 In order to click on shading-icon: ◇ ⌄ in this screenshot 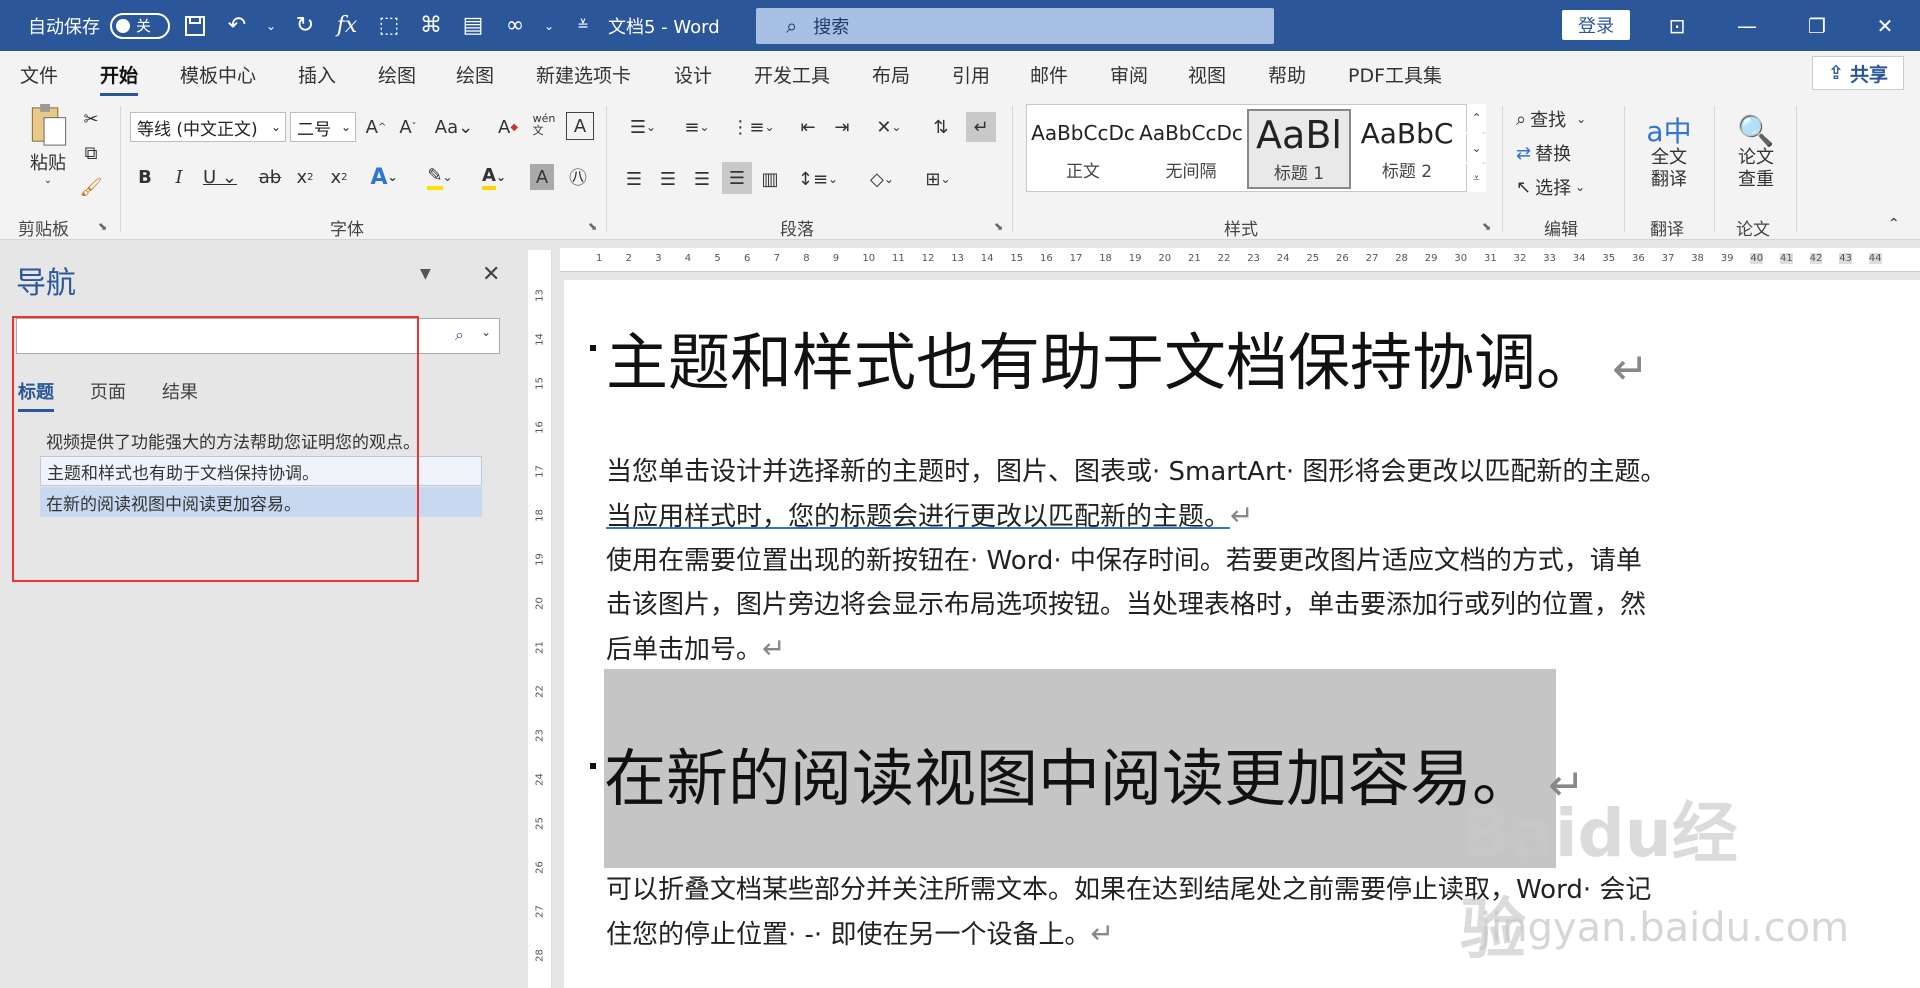, I will do `click(882, 179)`.